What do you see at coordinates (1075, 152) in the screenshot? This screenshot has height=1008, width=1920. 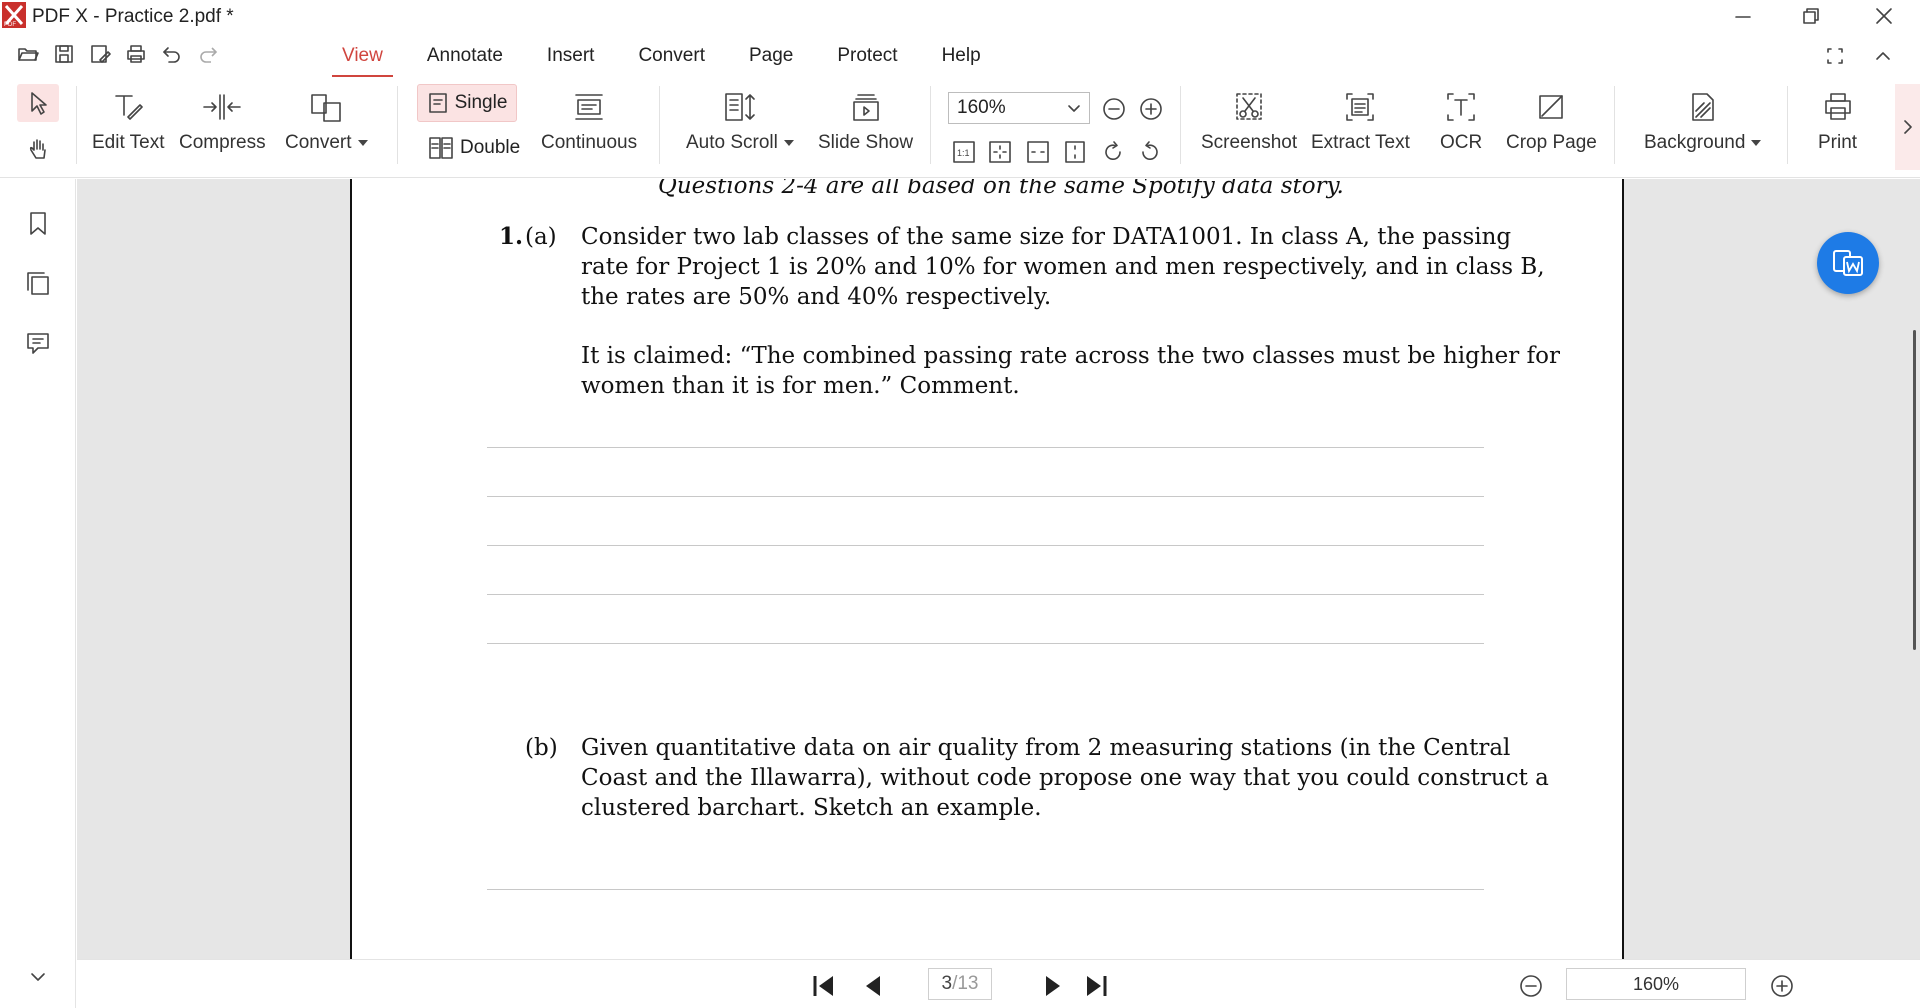 I see `fit-height-icon` at bounding box center [1075, 152].